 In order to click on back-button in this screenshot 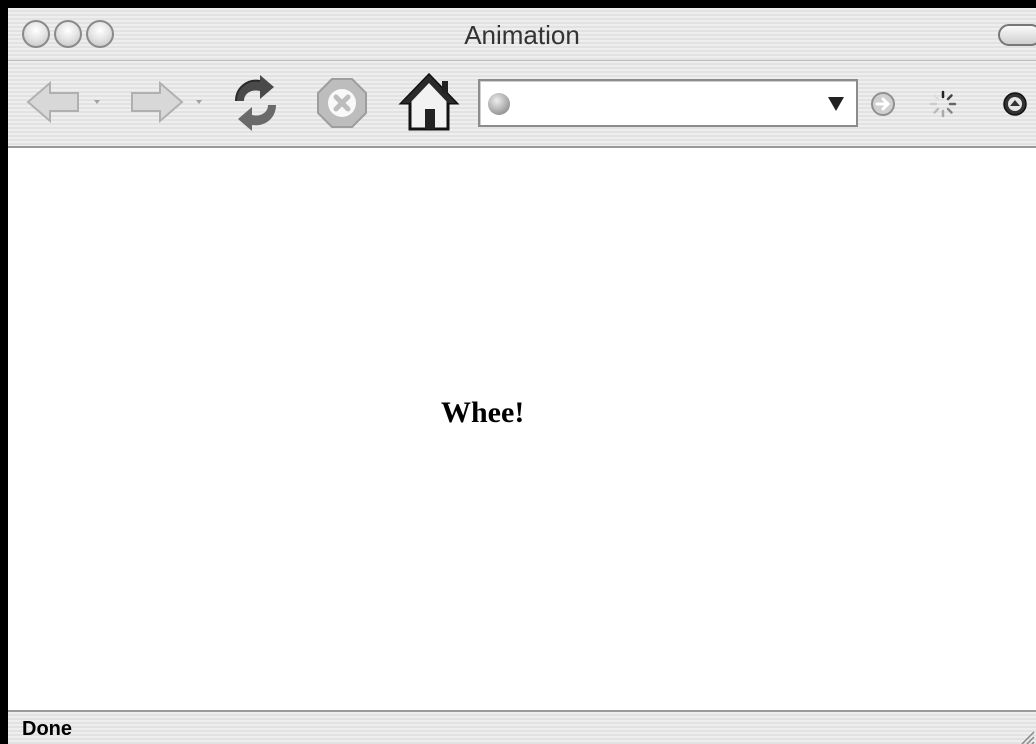, I will do `click(54, 104)`.